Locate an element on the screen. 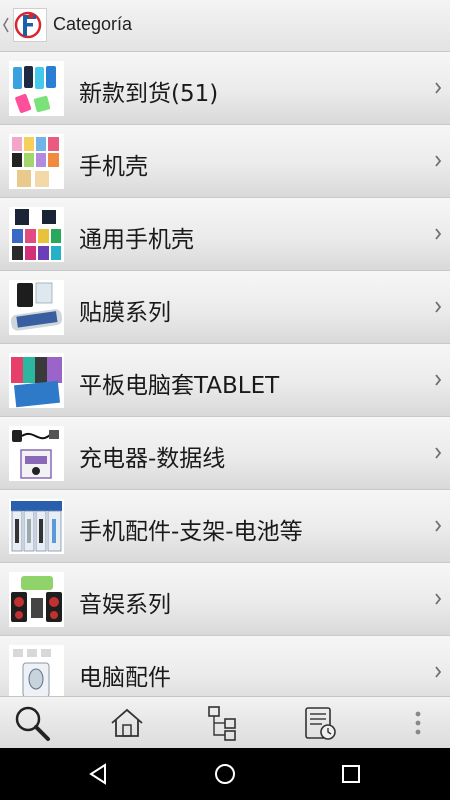 This screenshot has width=450, height=800. bottom-tab-bar is located at coordinates (225, 722).